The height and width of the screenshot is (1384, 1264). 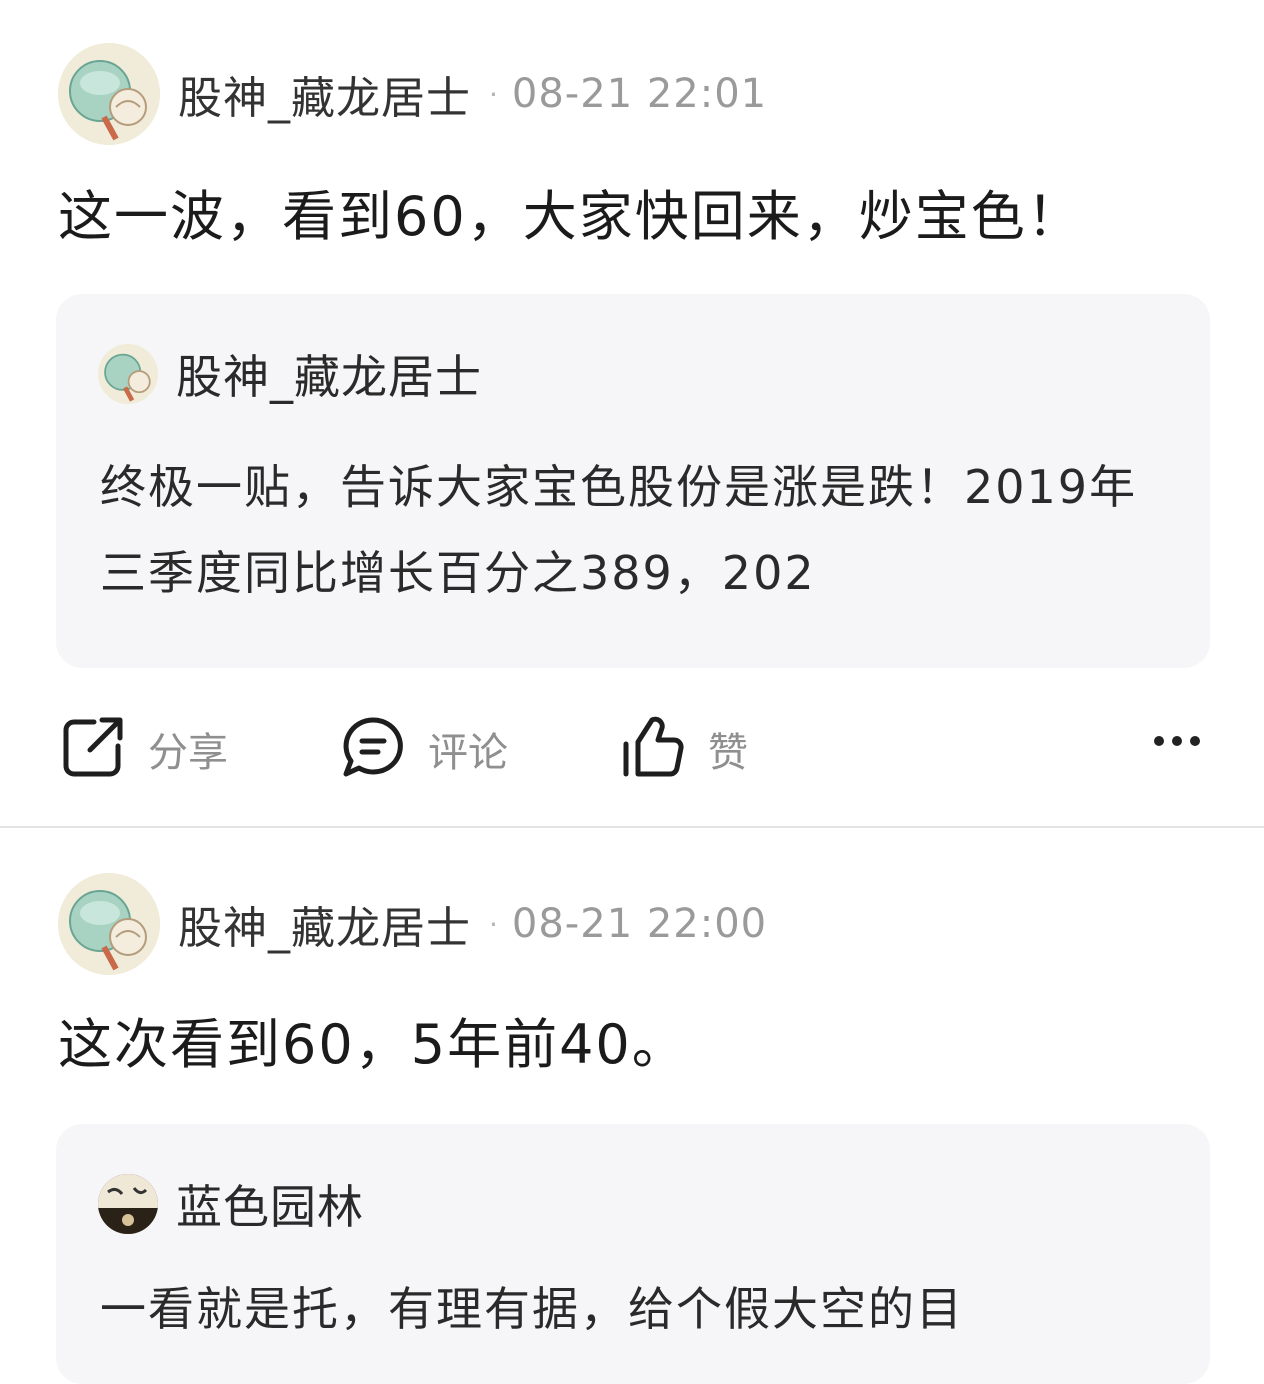 What do you see at coordinates (1177, 741) in the screenshot?
I see `more-icon` at bounding box center [1177, 741].